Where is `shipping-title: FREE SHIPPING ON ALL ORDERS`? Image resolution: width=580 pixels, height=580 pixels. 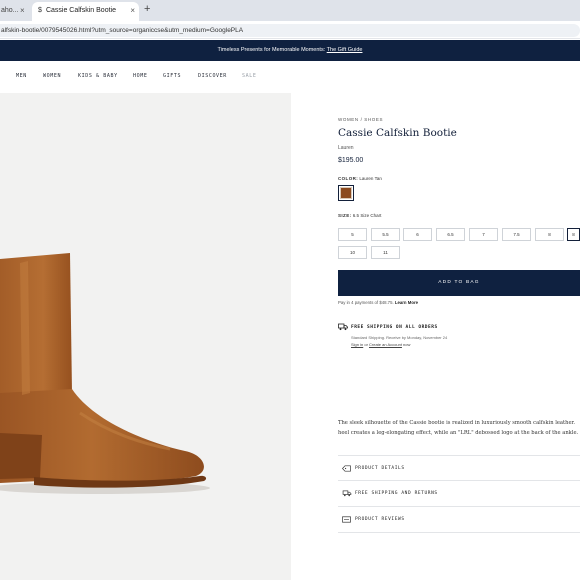
shipping-title: FREE SHIPPING ON ALL ORDERS is located at coordinates (394, 327).